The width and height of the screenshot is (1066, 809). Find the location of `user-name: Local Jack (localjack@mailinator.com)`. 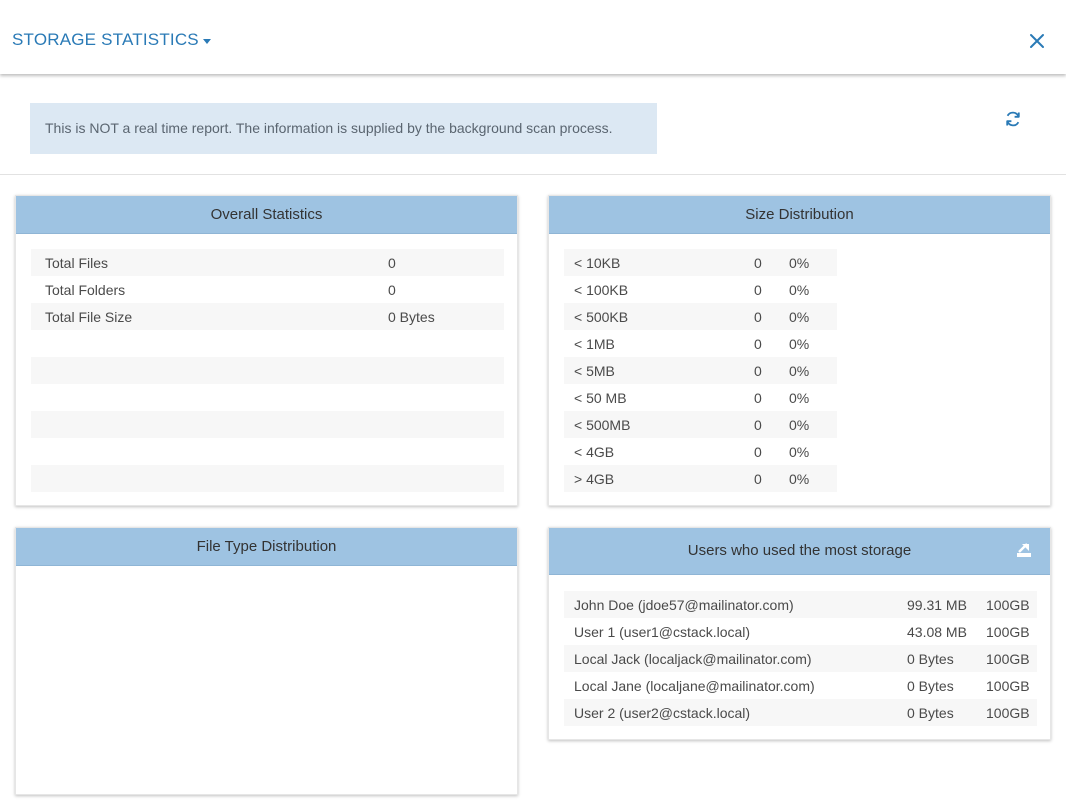

user-name: Local Jack (localjack@mailinator.com) is located at coordinates (693, 658).